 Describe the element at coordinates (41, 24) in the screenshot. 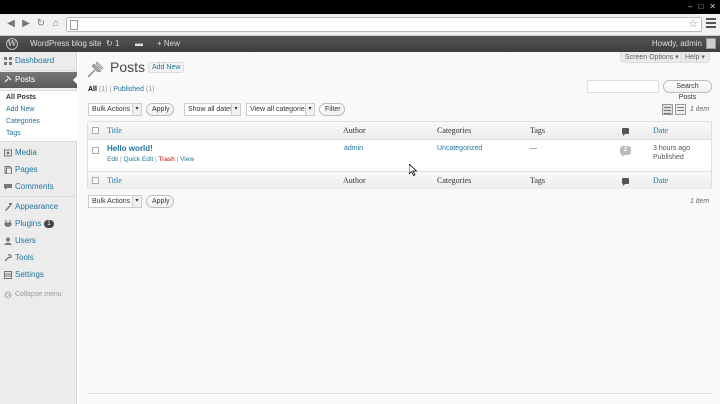

I see `reload-icon: ↻` at that location.